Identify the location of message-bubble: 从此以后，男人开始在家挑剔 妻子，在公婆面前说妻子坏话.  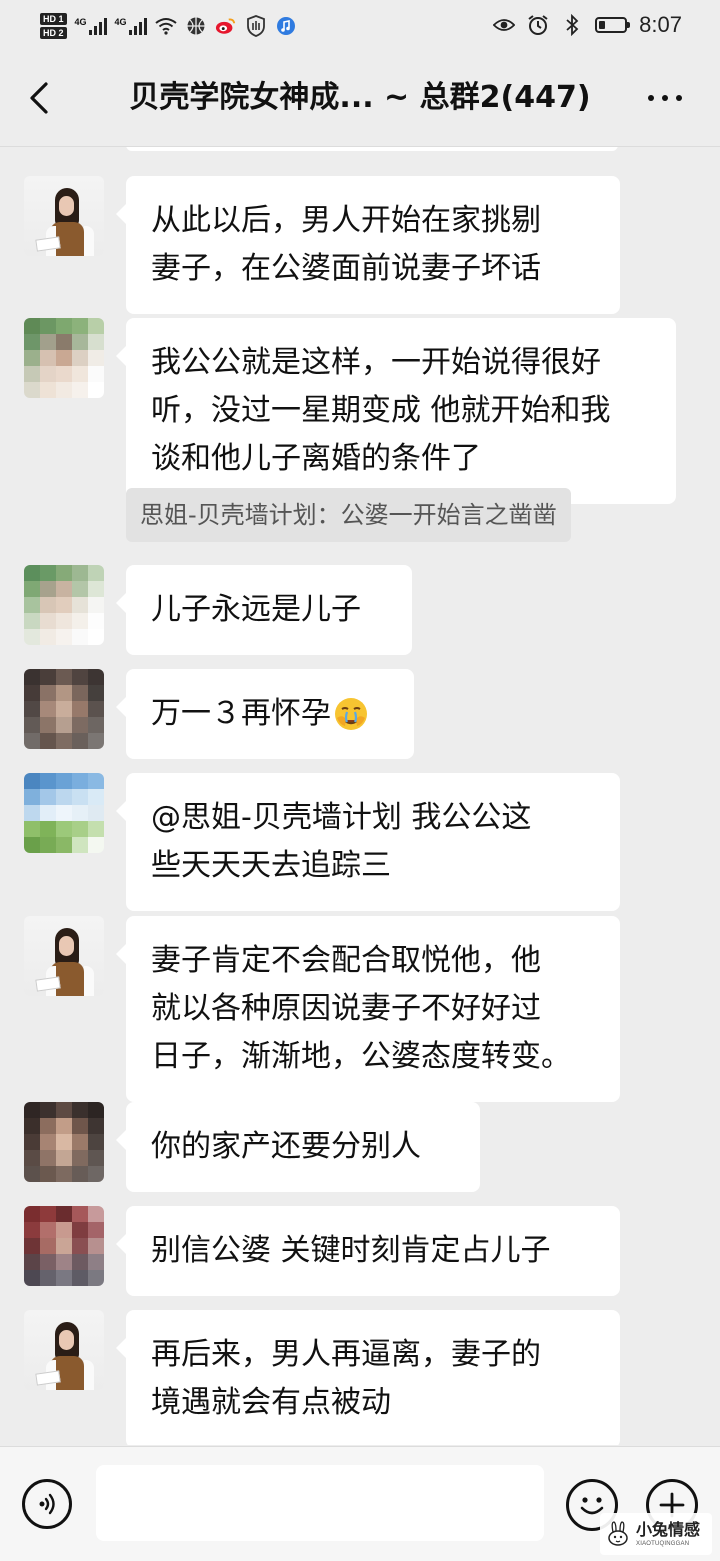
(368, 245).